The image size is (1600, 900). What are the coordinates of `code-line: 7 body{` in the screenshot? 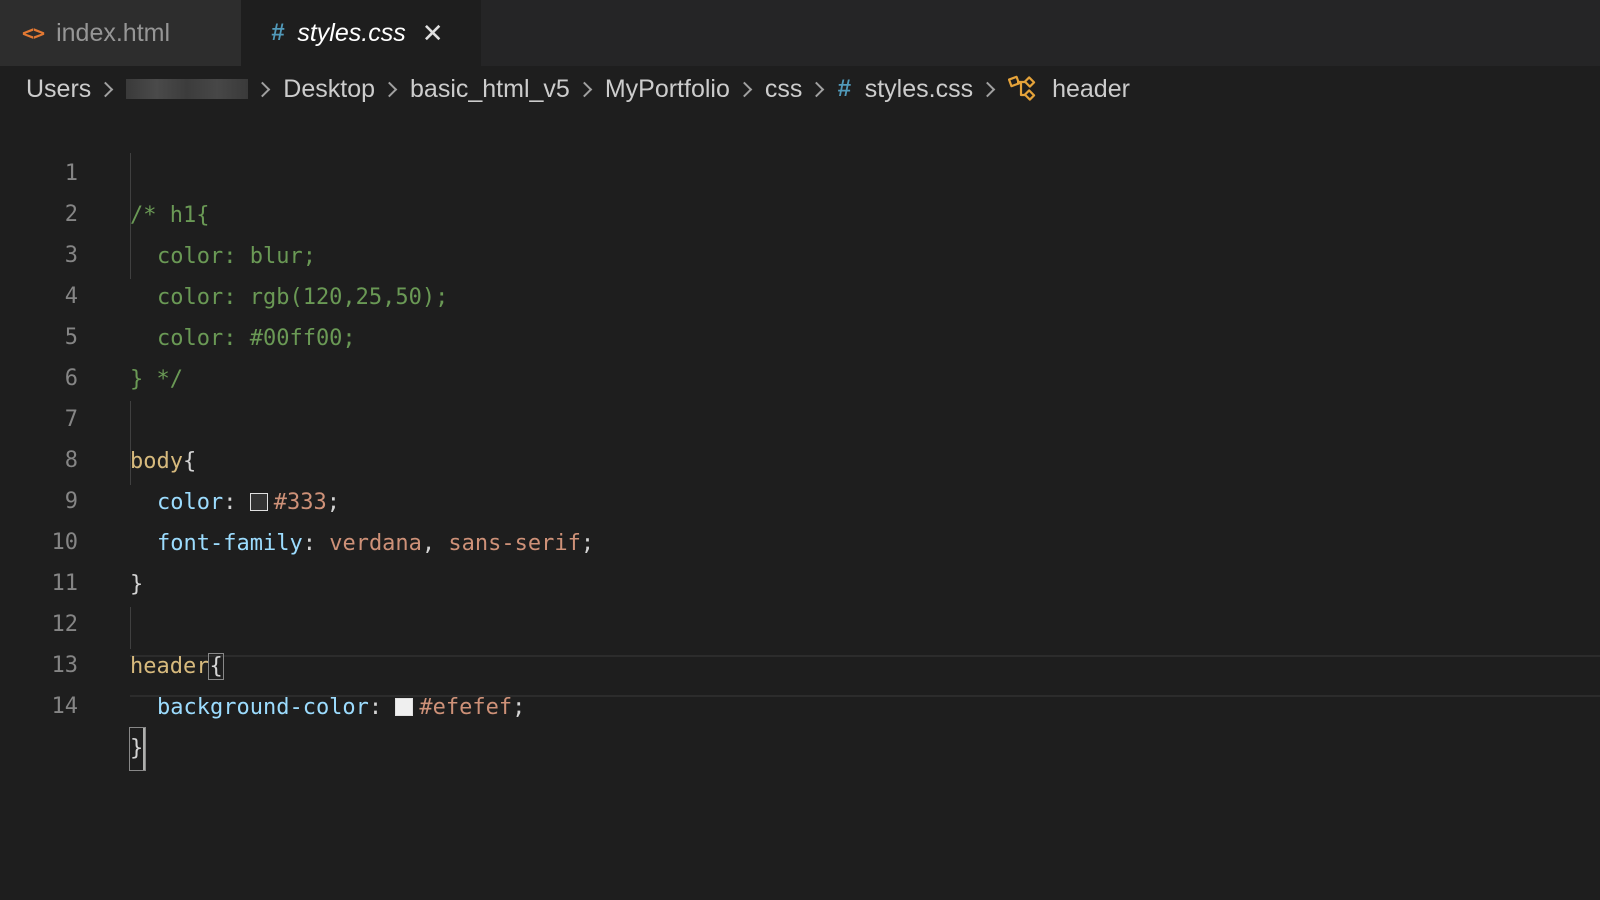 It's located at (800, 415).